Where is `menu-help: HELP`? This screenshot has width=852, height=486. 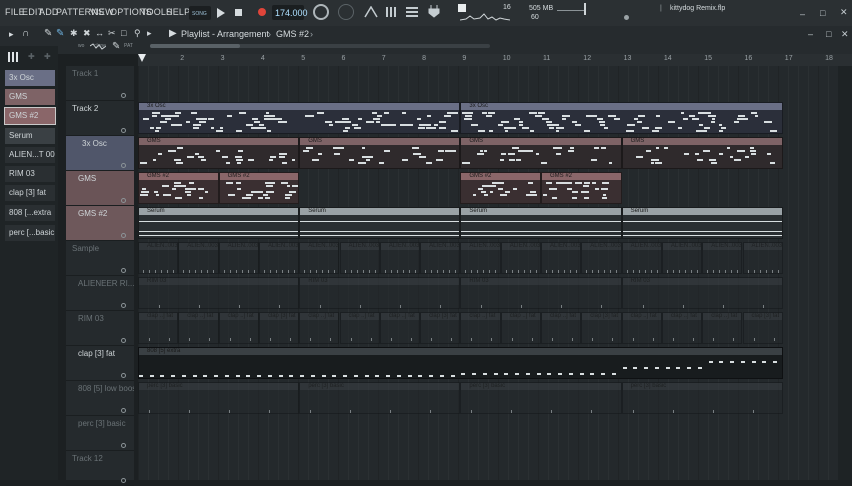 menu-help: HELP is located at coordinates (178, 12).